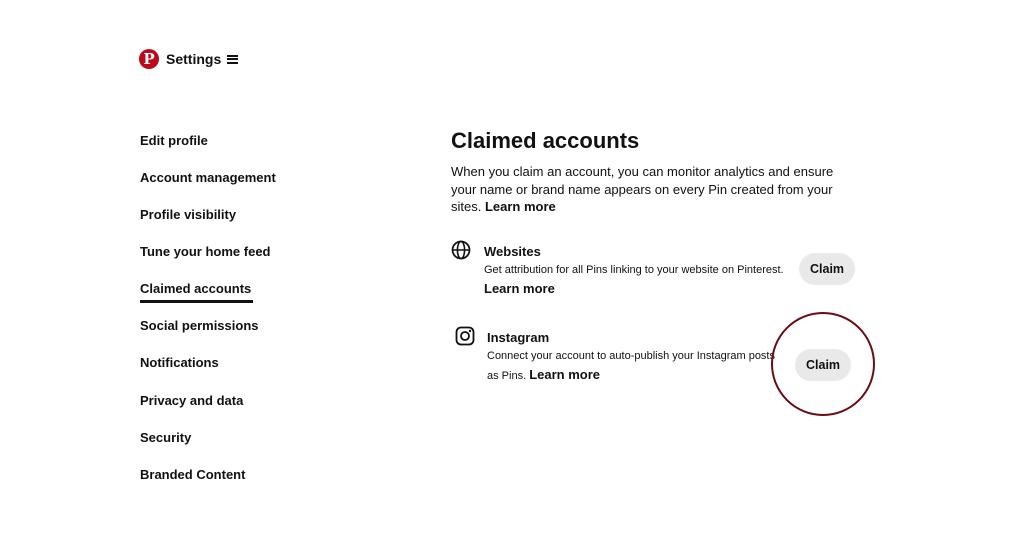 The width and height of the screenshot is (1024, 538). I want to click on pinterest-logo-icon: P, so click(149, 59).